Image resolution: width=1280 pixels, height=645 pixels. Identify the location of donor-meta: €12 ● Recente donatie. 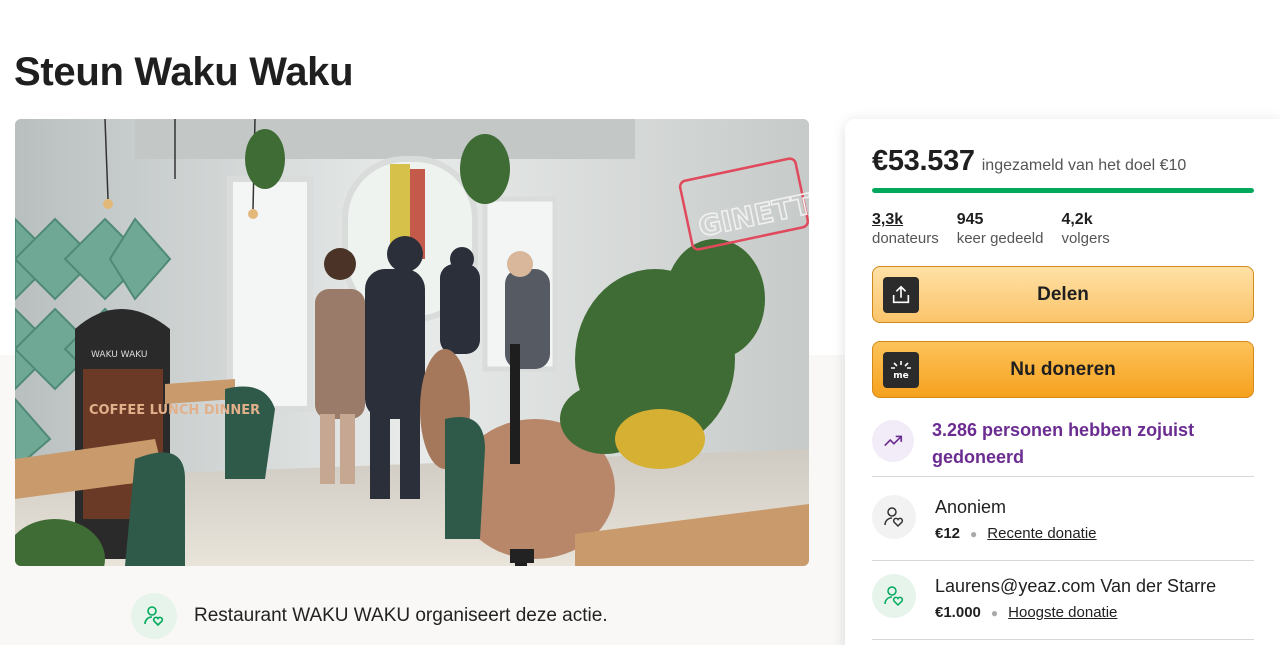
(1016, 533).